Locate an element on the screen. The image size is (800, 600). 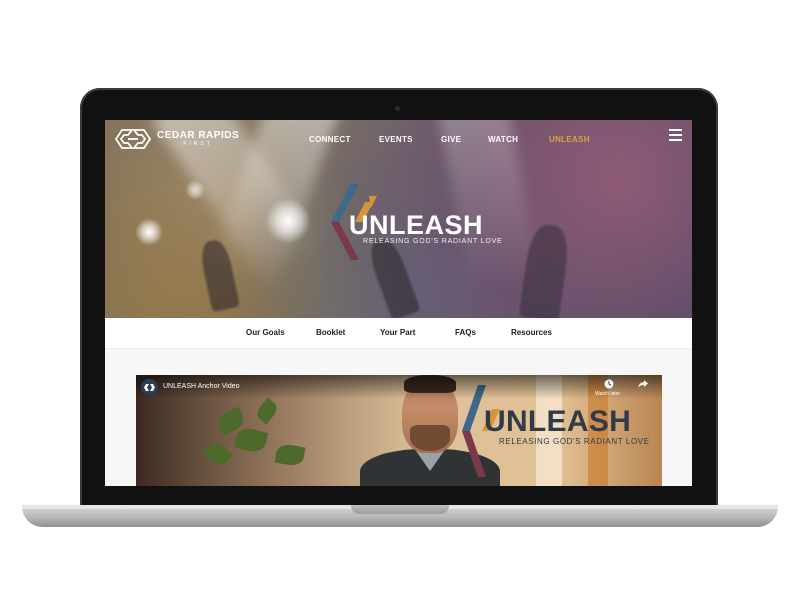
subnav-item-your-part: Your Part is located at coordinates (397, 332).